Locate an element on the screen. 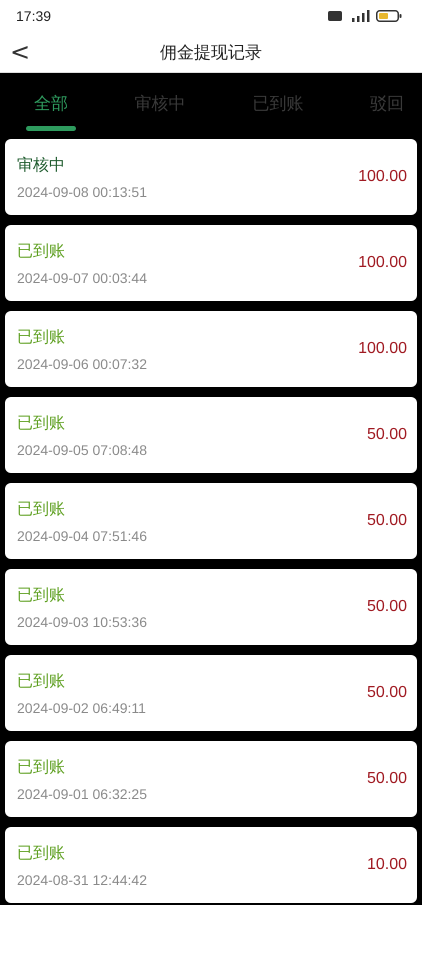  filter-tab: 驳回 is located at coordinates (387, 103).